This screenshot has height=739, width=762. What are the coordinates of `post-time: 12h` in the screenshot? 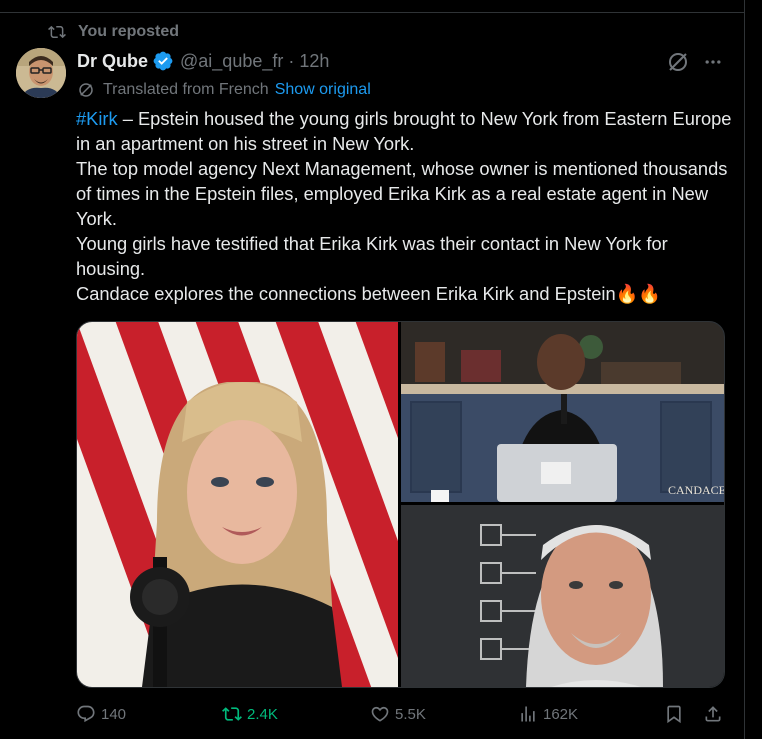 It's located at (314, 61).